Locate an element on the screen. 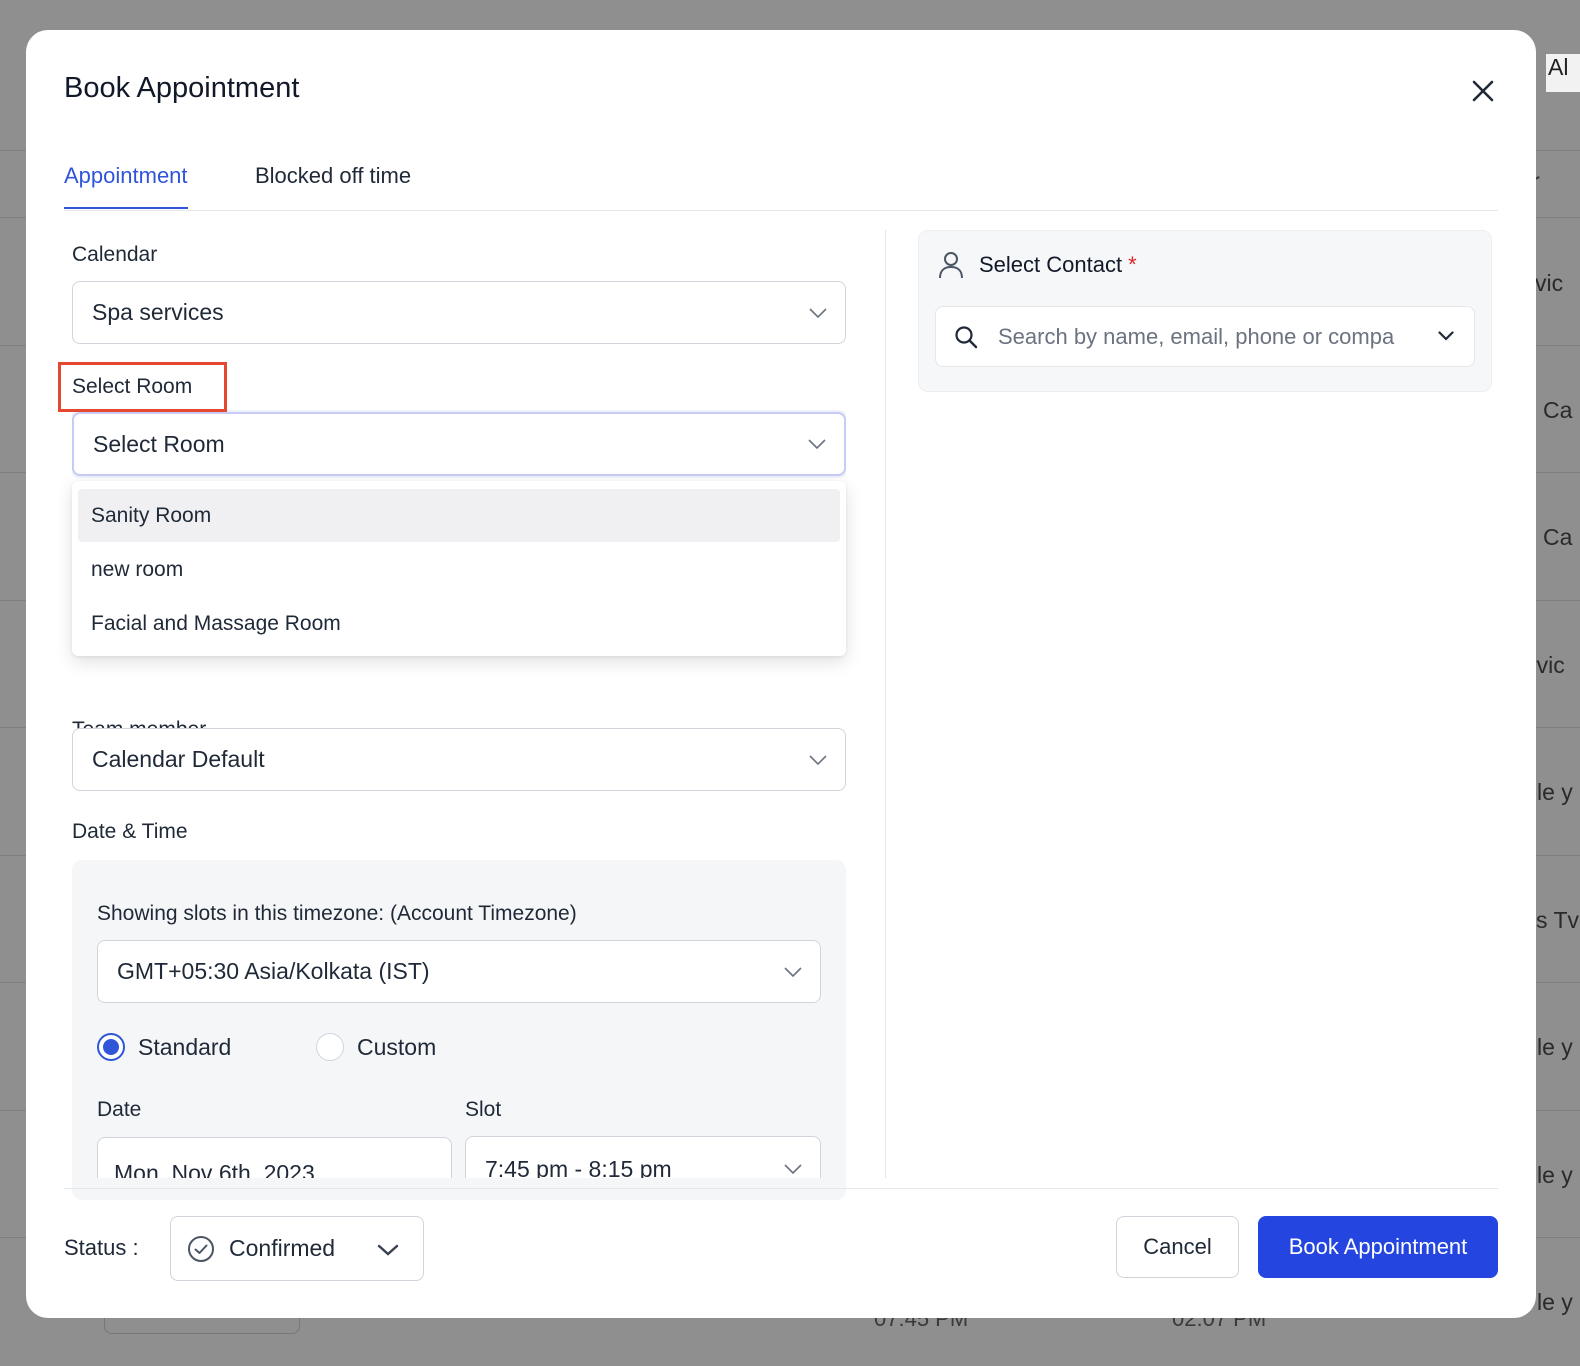 Image resolution: width=1580 pixels, height=1366 pixels. slot-label: Slot is located at coordinates (483, 1109).